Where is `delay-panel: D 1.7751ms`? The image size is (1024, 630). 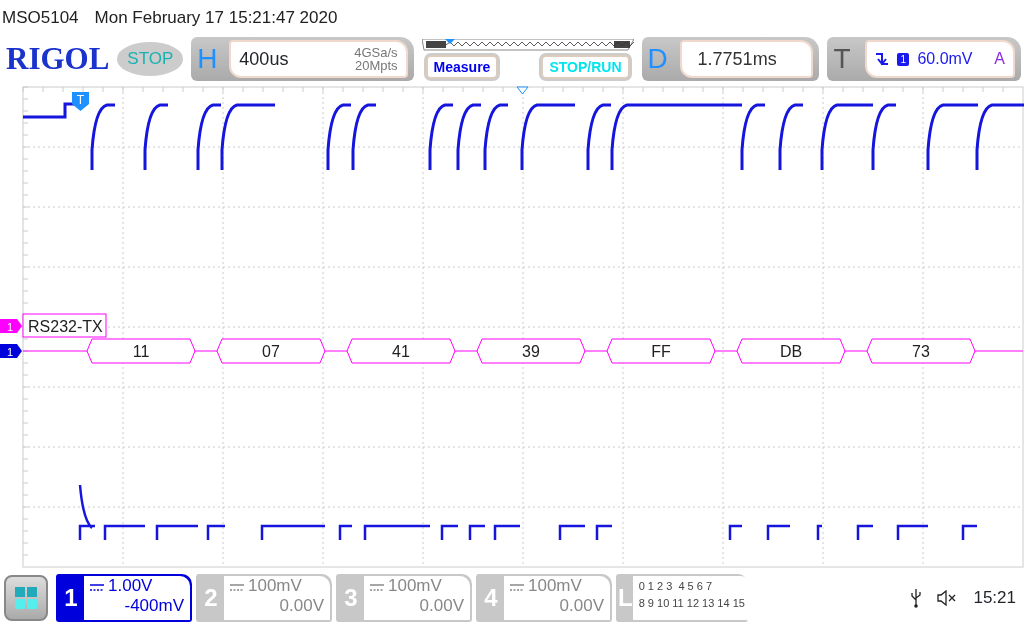 delay-panel: D 1.7751ms is located at coordinates (730, 59).